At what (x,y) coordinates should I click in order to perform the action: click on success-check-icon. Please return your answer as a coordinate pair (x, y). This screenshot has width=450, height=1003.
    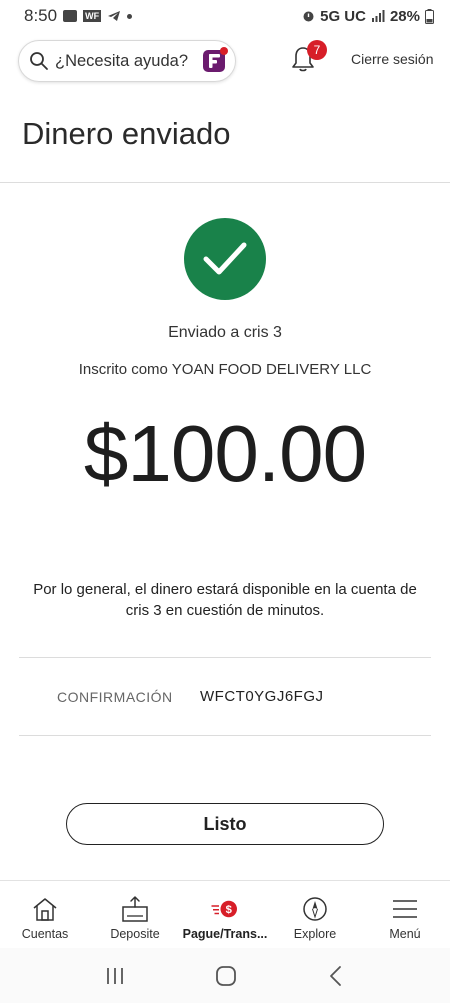
    Looking at the image, I should click on (225, 259).